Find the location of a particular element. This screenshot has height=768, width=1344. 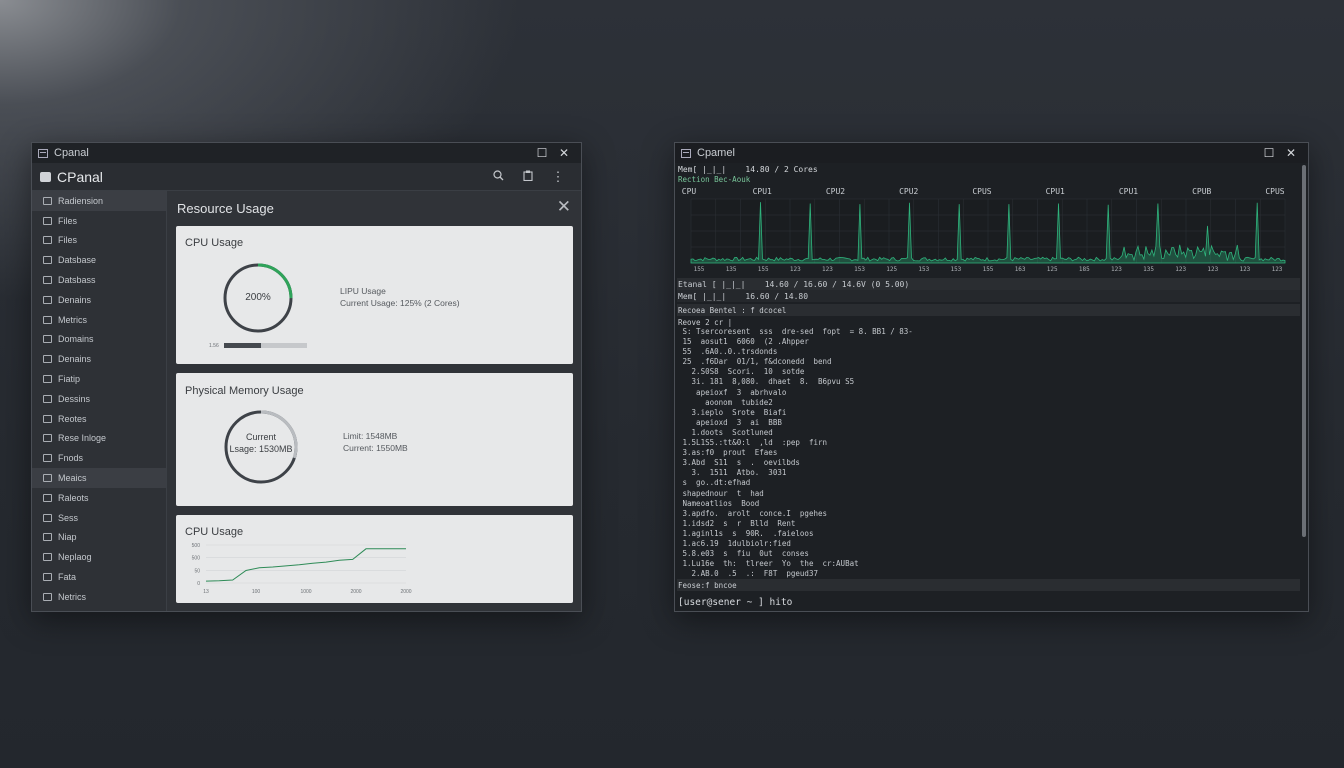

more-vertical-icon: ⋮ is located at coordinates (558, 177).